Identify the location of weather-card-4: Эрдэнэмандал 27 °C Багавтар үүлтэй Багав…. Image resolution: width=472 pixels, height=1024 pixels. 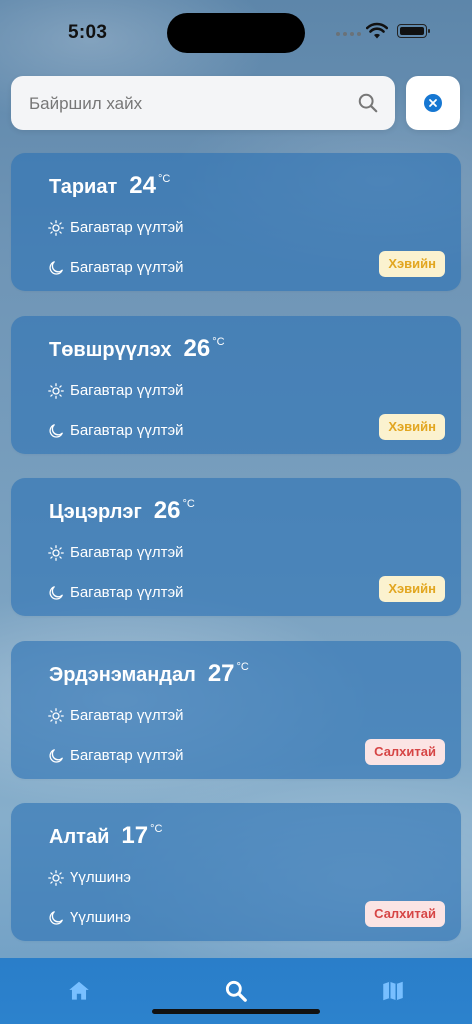
(236, 710).